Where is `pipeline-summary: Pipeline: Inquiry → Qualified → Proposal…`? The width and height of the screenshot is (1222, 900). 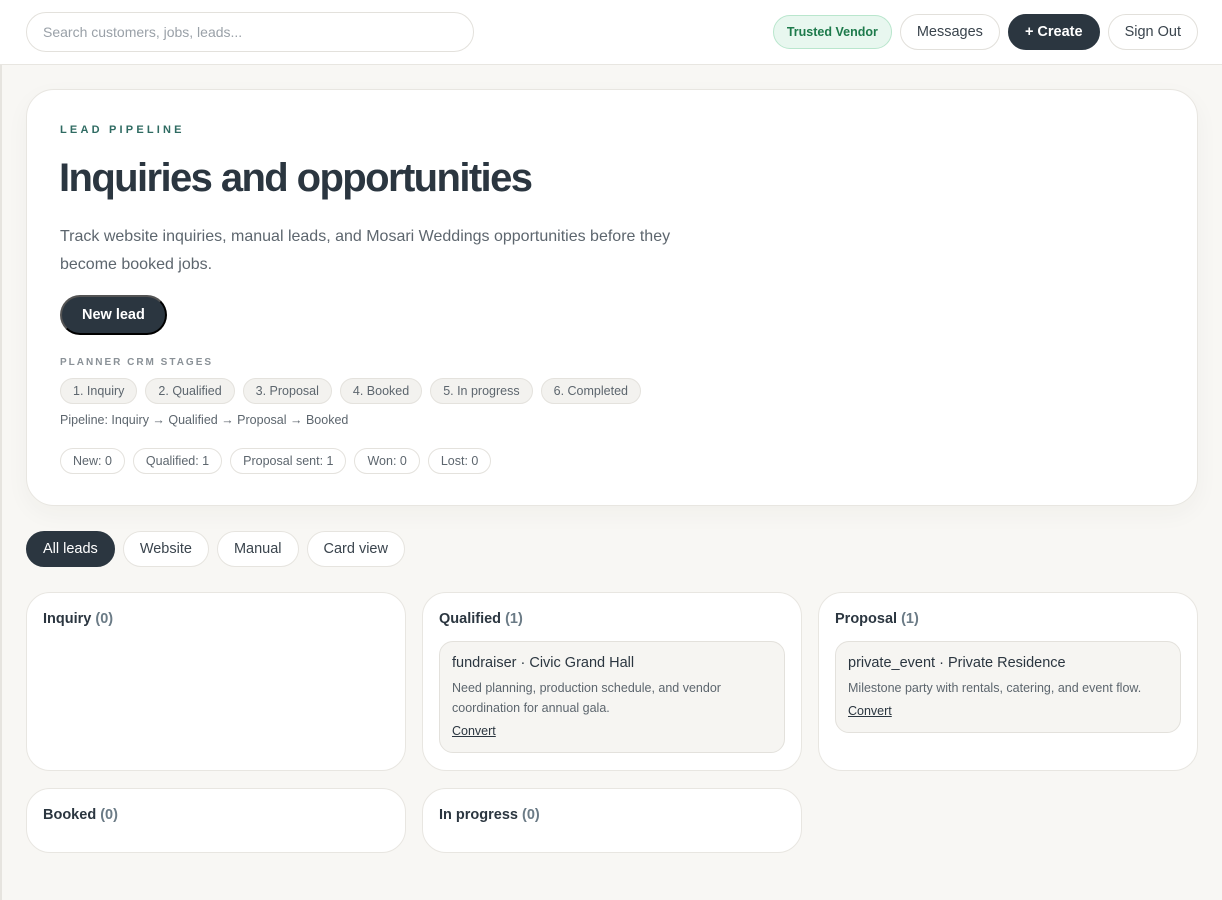 pipeline-summary: Pipeline: Inquiry → Qualified → Proposal… is located at coordinates (204, 420).